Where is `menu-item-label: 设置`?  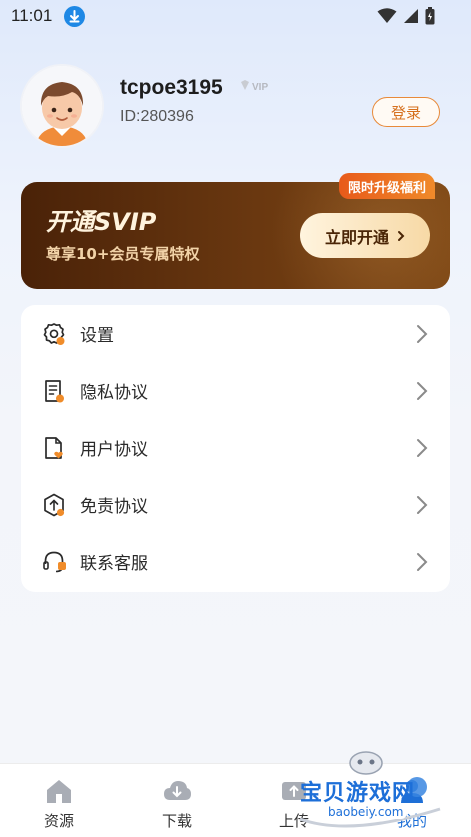
menu-item-label: 设置 is located at coordinates (97, 336).